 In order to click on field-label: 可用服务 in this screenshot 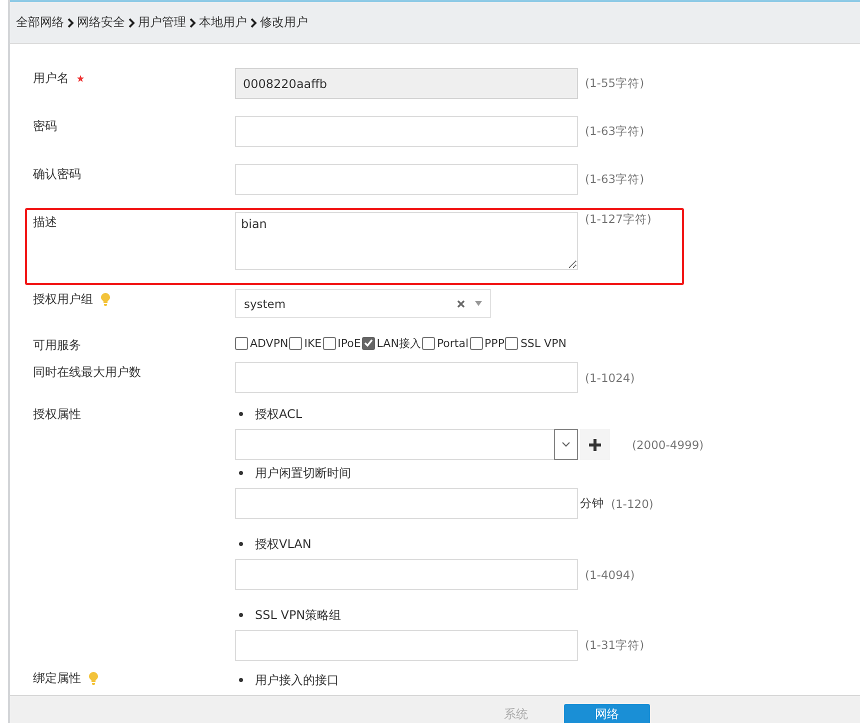, I will do `click(57, 345)`.